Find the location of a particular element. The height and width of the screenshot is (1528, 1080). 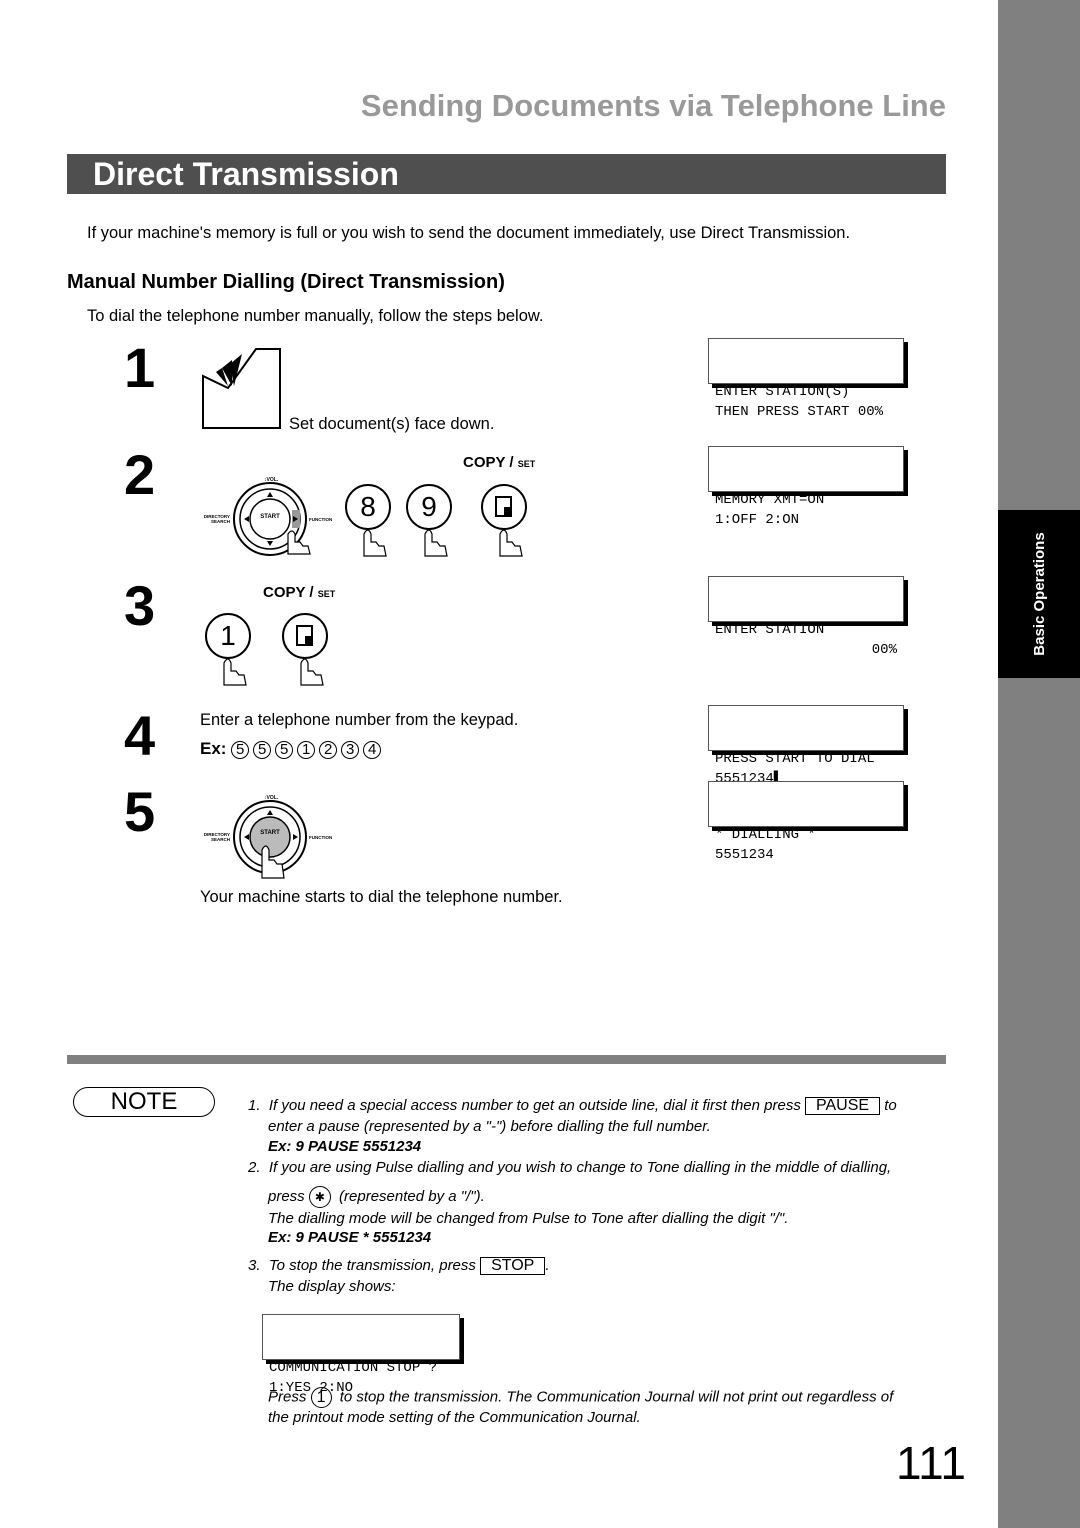

note-number: 1. is located at coordinates (254, 1105).